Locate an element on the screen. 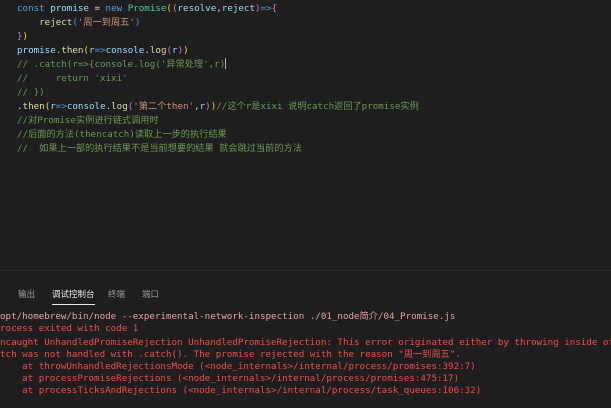 The width and height of the screenshot is (611, 408). text-cursor is located at coordinates (226, 63).